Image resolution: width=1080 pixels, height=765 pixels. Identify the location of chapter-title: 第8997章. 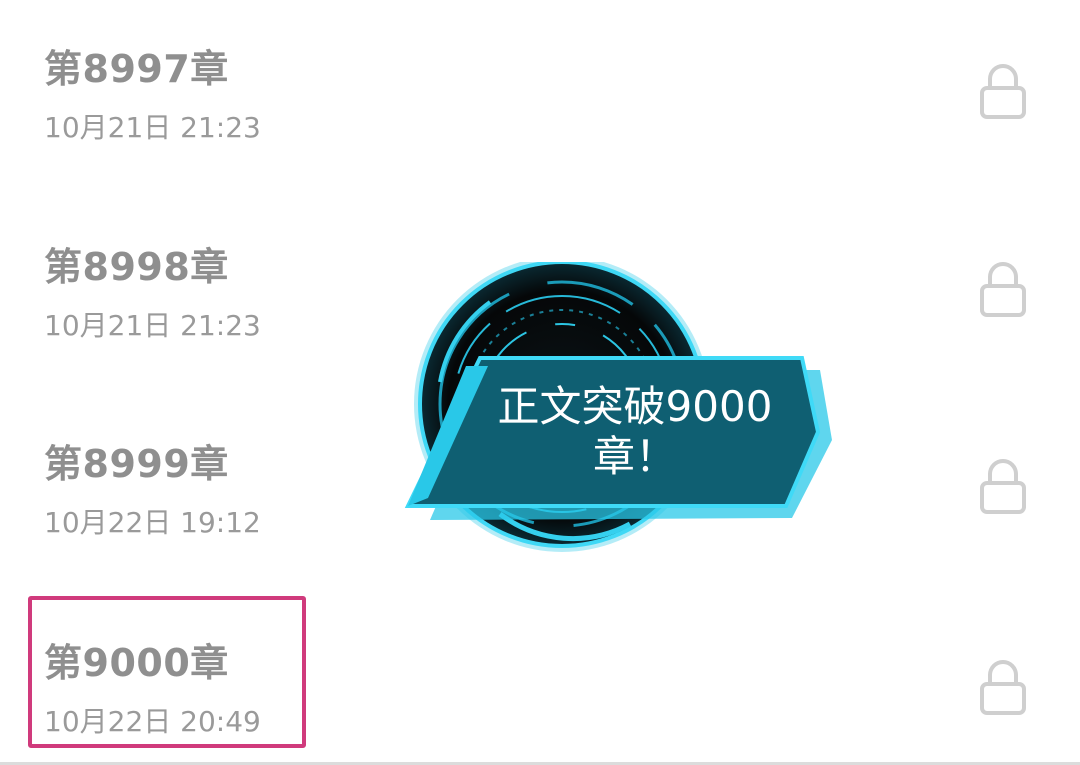
(136, 69).